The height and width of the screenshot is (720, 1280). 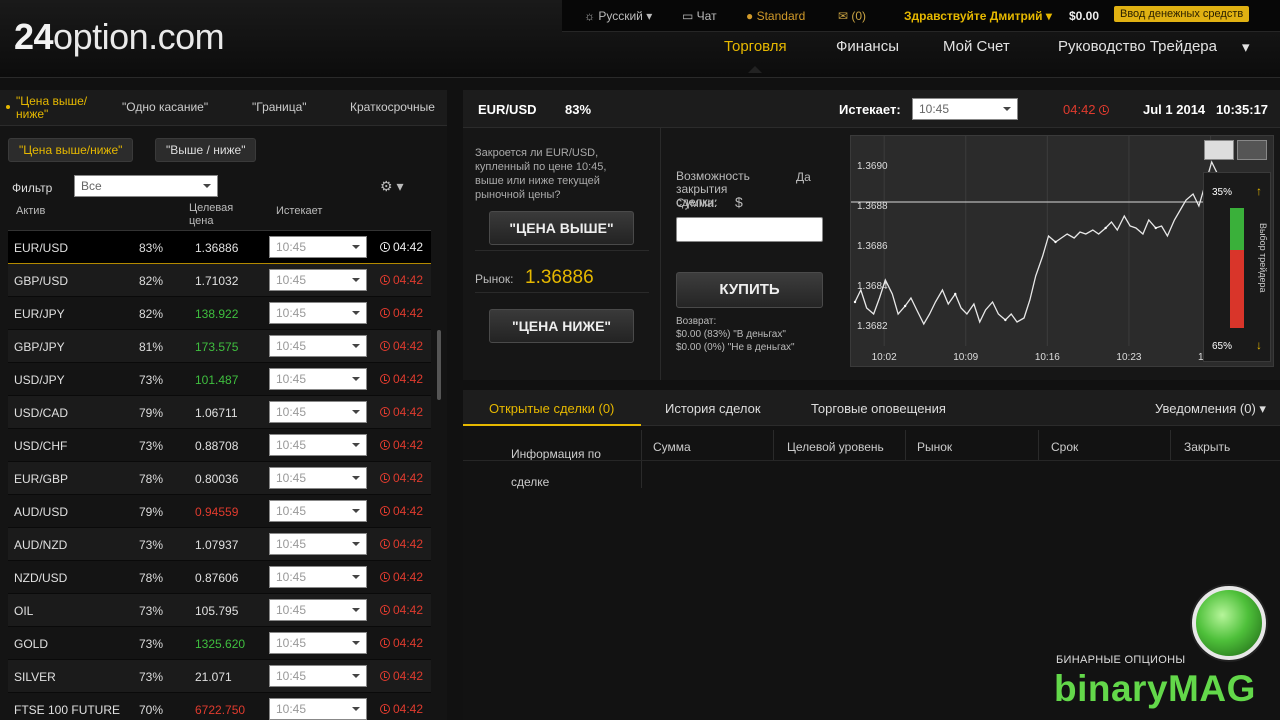 I want to click on filter-select: Все, so click(x=146, y=186).